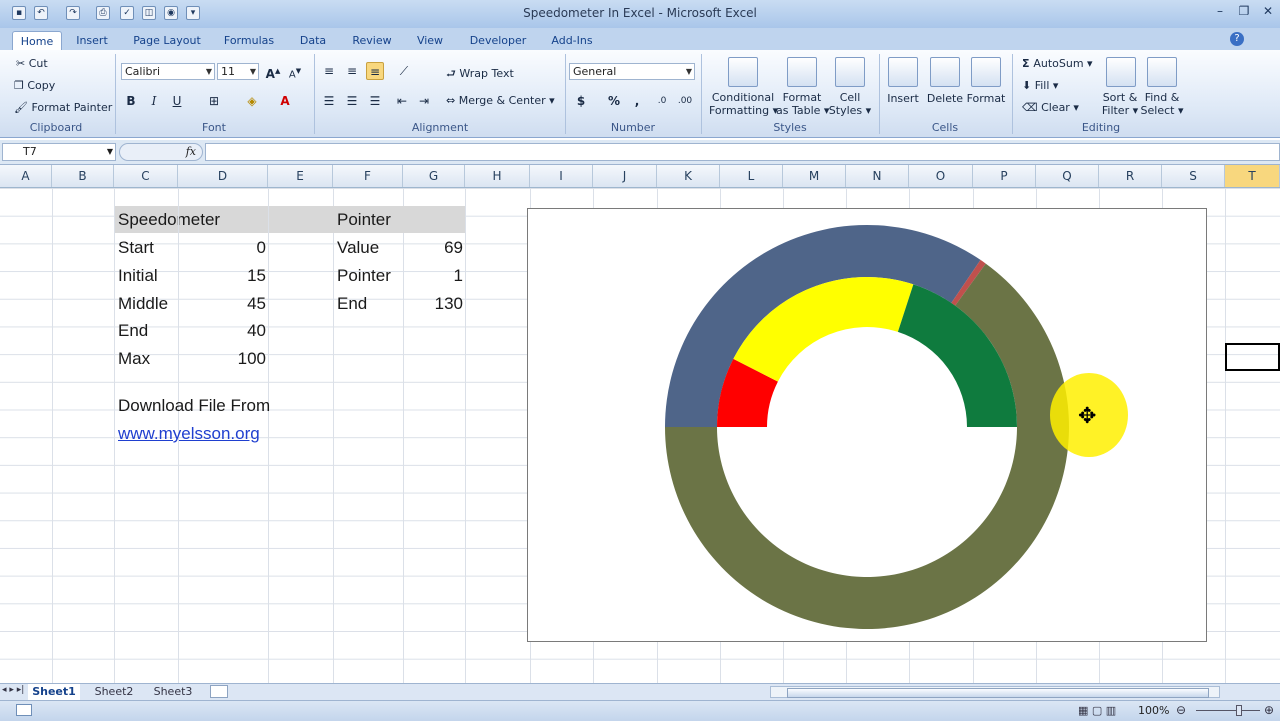 The height and width of the screenshot is (721, 1280). Describe the element at coordinates (1269, 710) in the screenshot. I see `zoom-in-icon: ⊕` at that location.